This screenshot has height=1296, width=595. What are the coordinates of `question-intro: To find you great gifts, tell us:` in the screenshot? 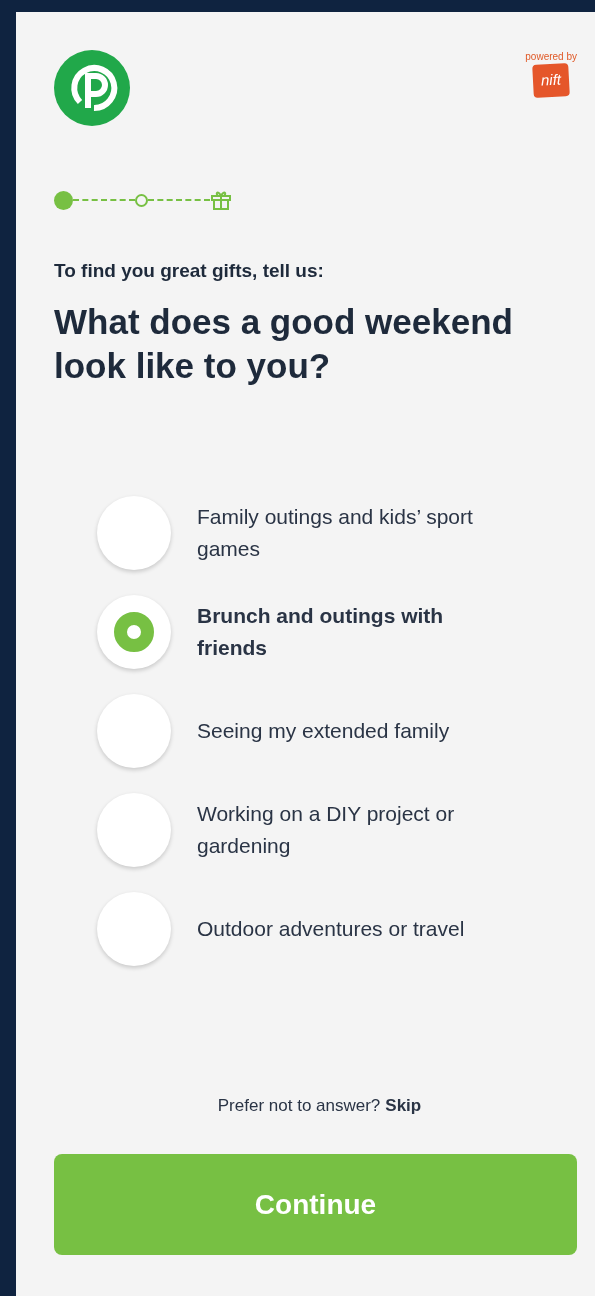 It's located at (189, 271).